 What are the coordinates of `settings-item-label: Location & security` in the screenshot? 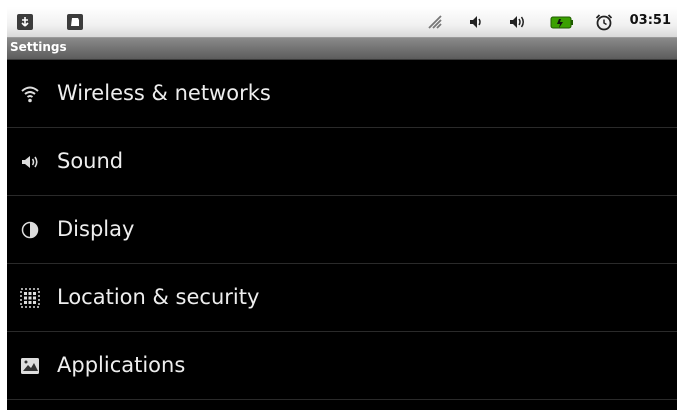 It's located at (158, 297).